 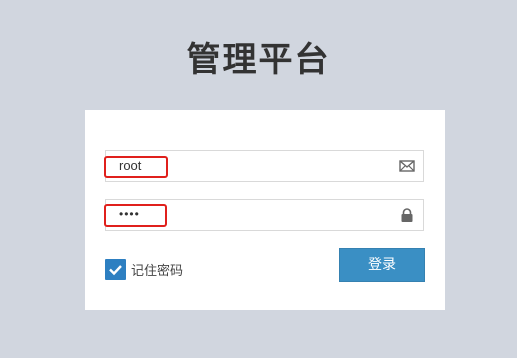 What do you see at coordinates (407, 215) in the screenshot?
I see `lock-icon` at bounding box center [407, 215].